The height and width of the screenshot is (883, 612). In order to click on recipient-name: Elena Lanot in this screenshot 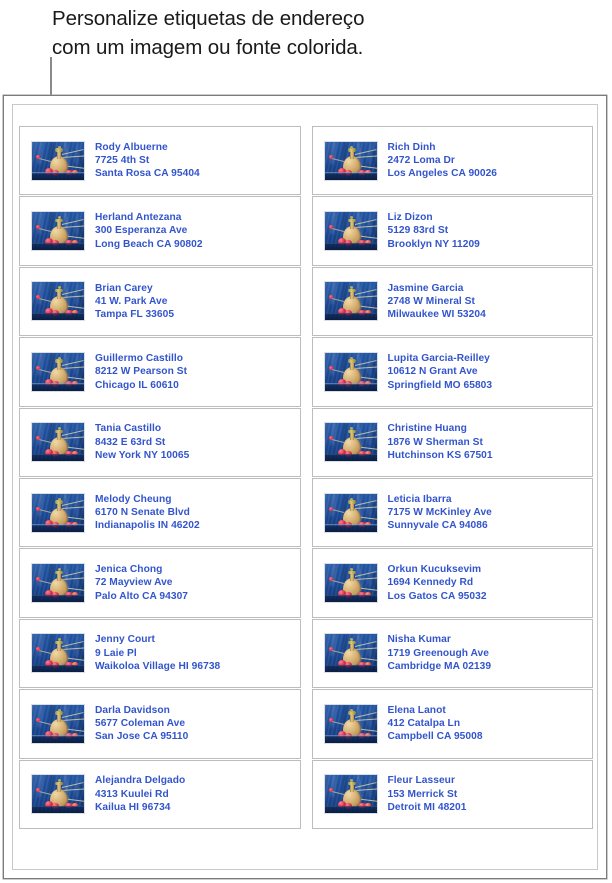, I will do `click(416, 710)`.